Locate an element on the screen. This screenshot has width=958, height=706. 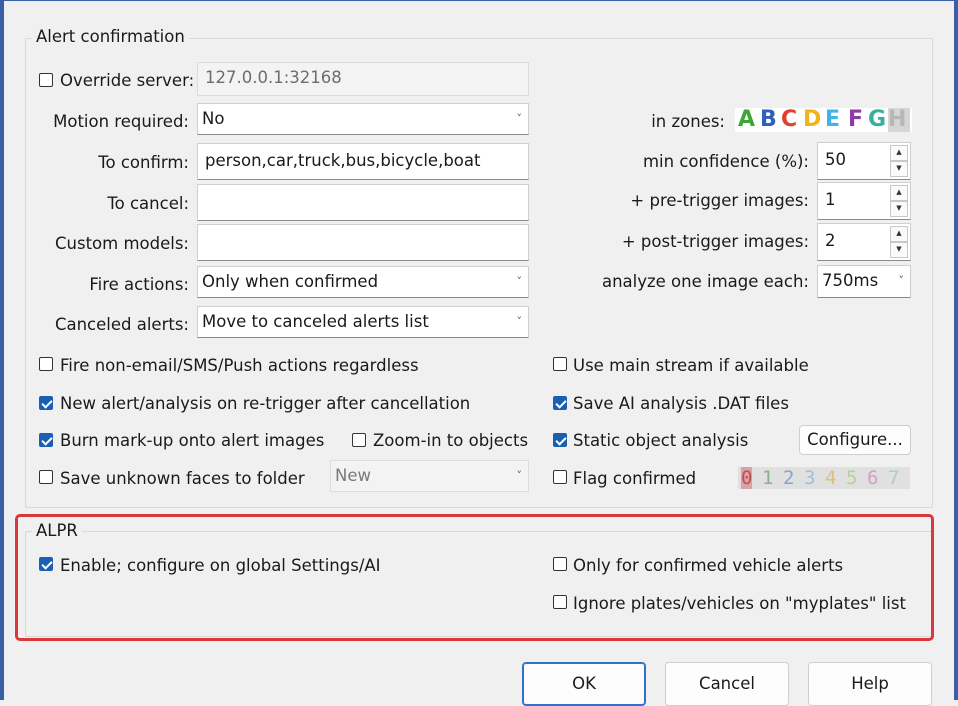
analyze-each-value: 750ms is located at coordinates (850, 280).